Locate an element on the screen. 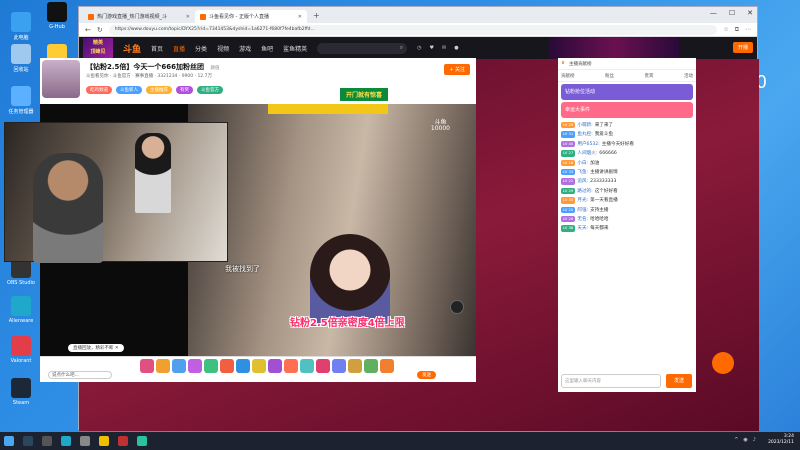  chat-tab-event: 活动 is located at coordinates (688, 76).